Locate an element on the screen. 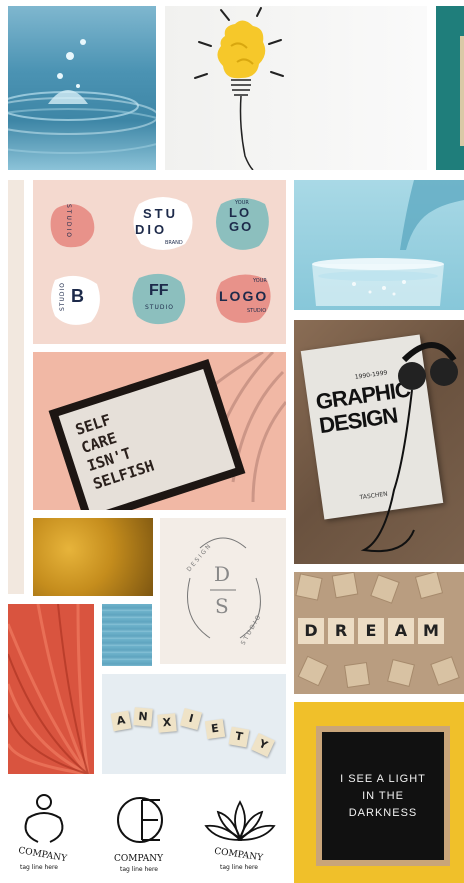 The width and height of the screenshot is (464, 883). logo-b-white: STUDIO B is located at coordinates (75, 300).